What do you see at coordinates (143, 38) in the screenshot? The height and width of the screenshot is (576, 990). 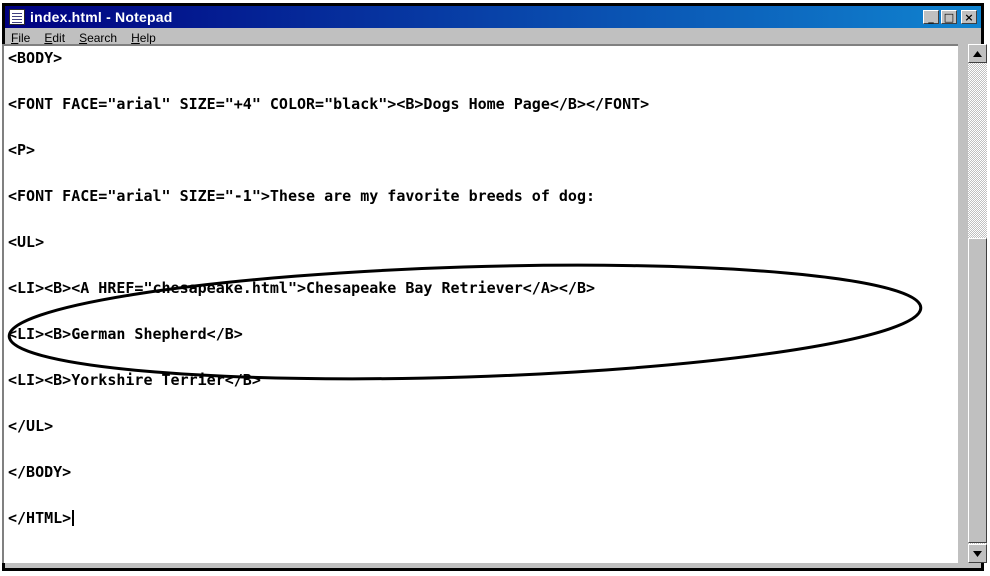 I see `menu-help: Help` at bounding box center [143, 38].